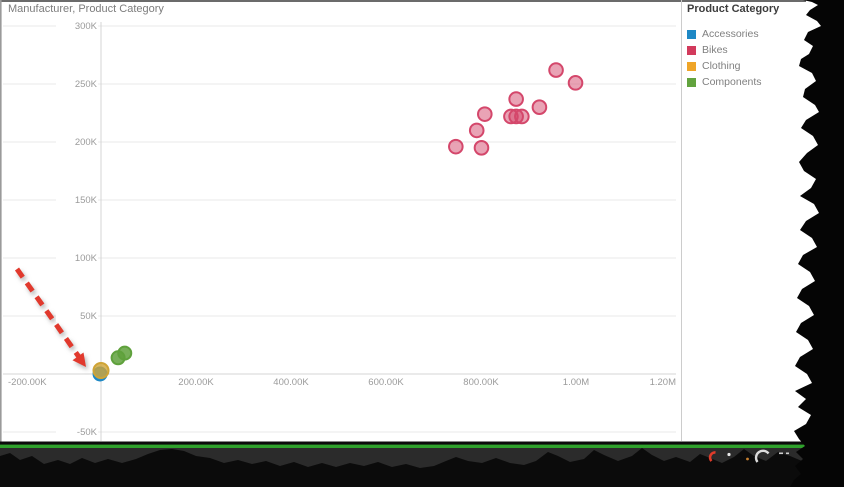 The image size is (844, 487). I want to click on torn-bottom-edge, so click(422, 464).